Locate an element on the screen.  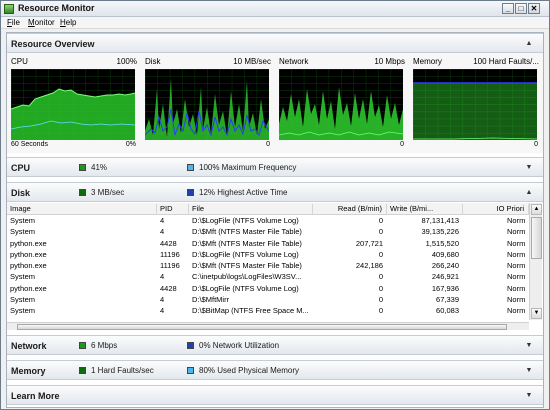
table-cell: 242,186 is located at coordinates (369, 266).